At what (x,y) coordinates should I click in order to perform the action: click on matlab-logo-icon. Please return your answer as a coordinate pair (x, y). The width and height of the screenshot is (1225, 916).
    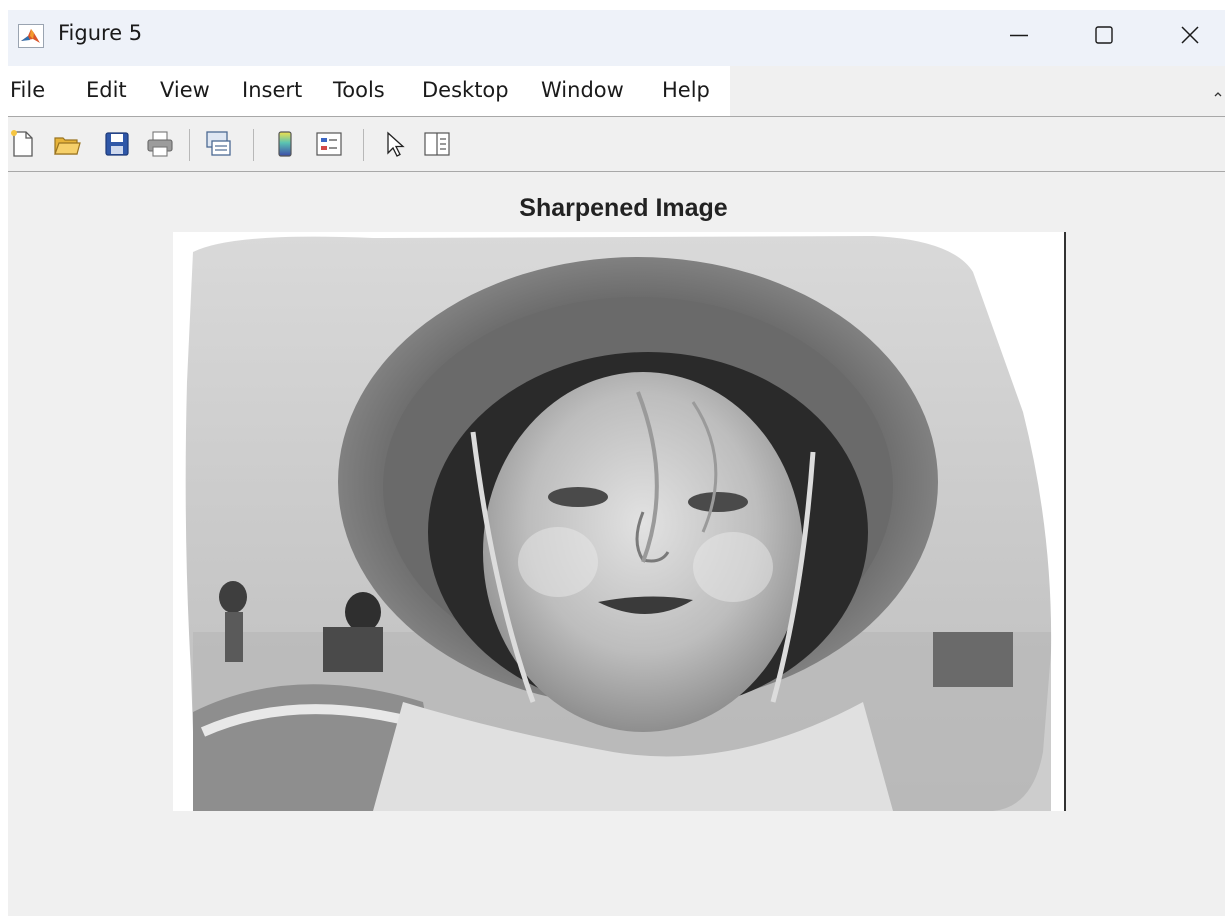
    Looking at the image, I should click on (31, 36).